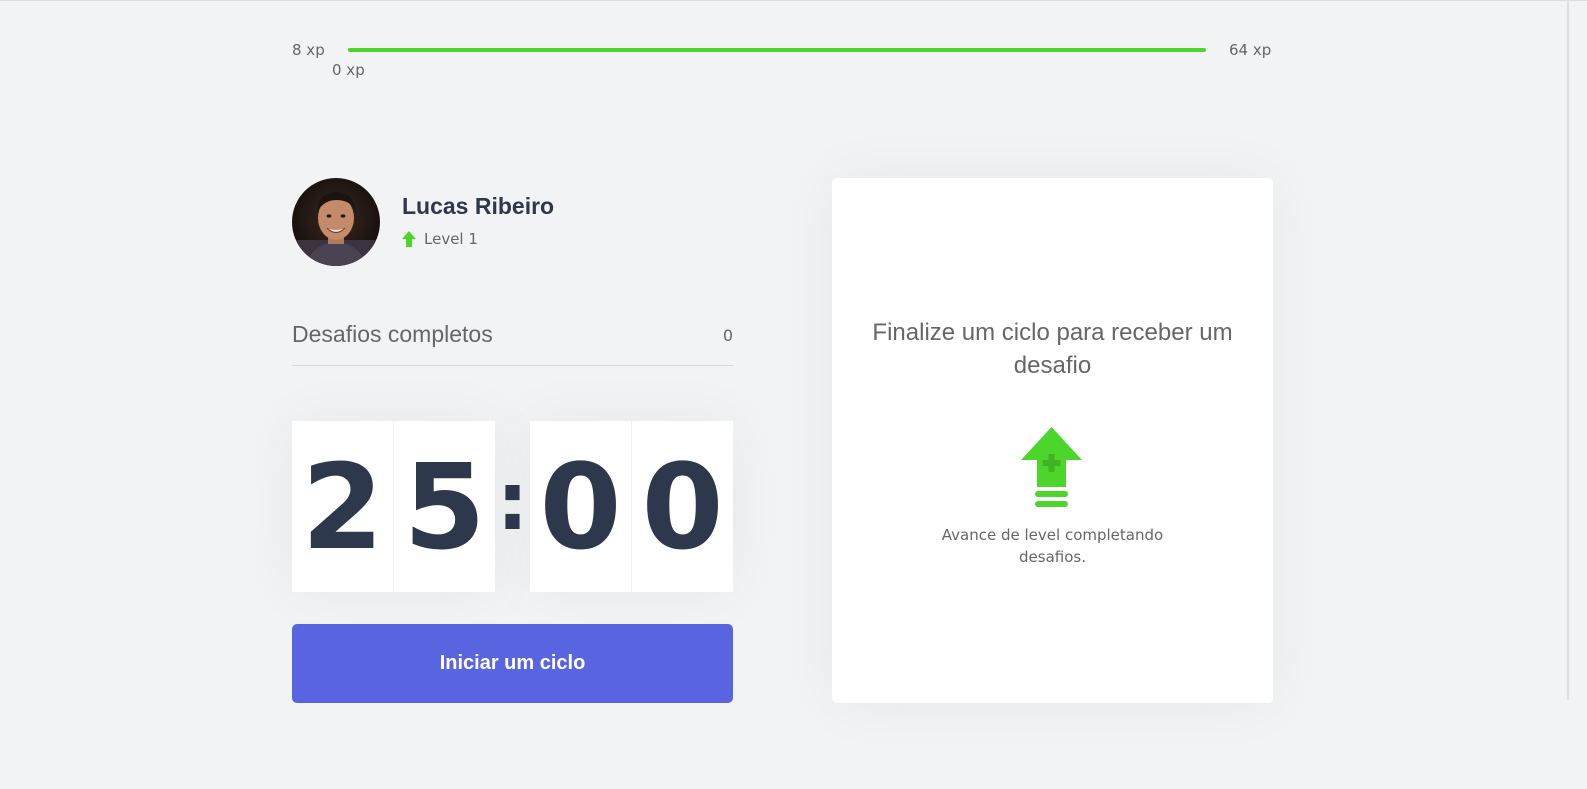 This screenshot has height=789, width=1587. I want to click on xp-min-label: 8 xp, so click(308, 50).